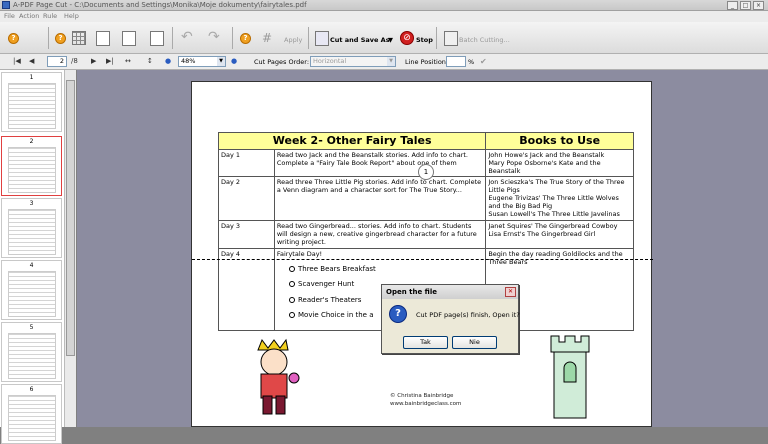 The height and width of the screenshot is (444, 768). I want to click on first-page-icon: |◀, so click(17, 61).